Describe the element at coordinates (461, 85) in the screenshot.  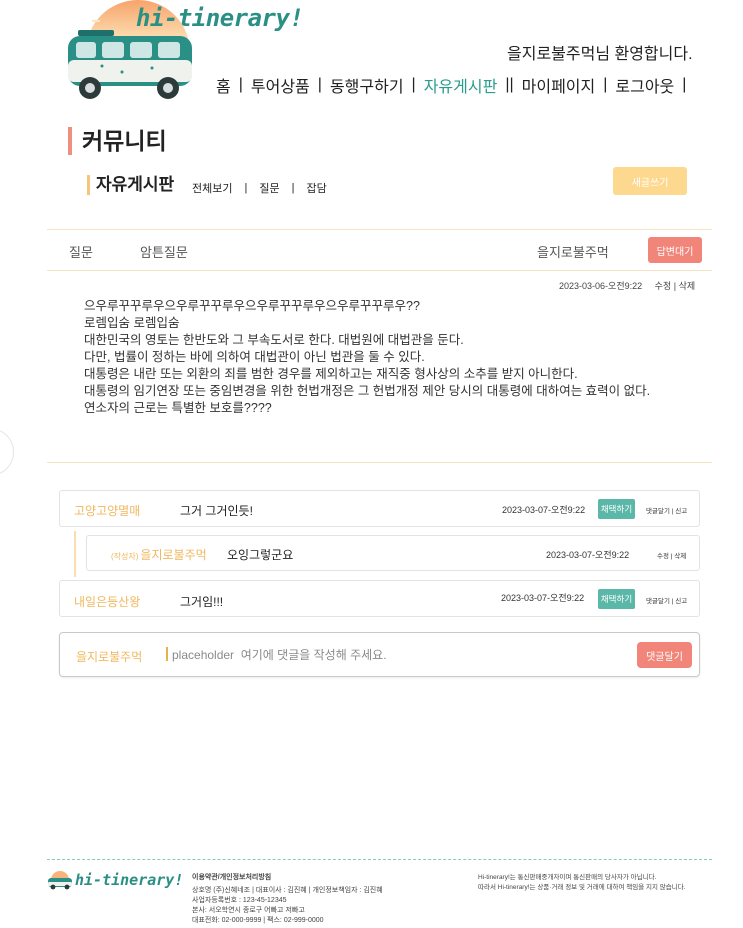
I see `nav-free-board: 자유게시판` at that location.